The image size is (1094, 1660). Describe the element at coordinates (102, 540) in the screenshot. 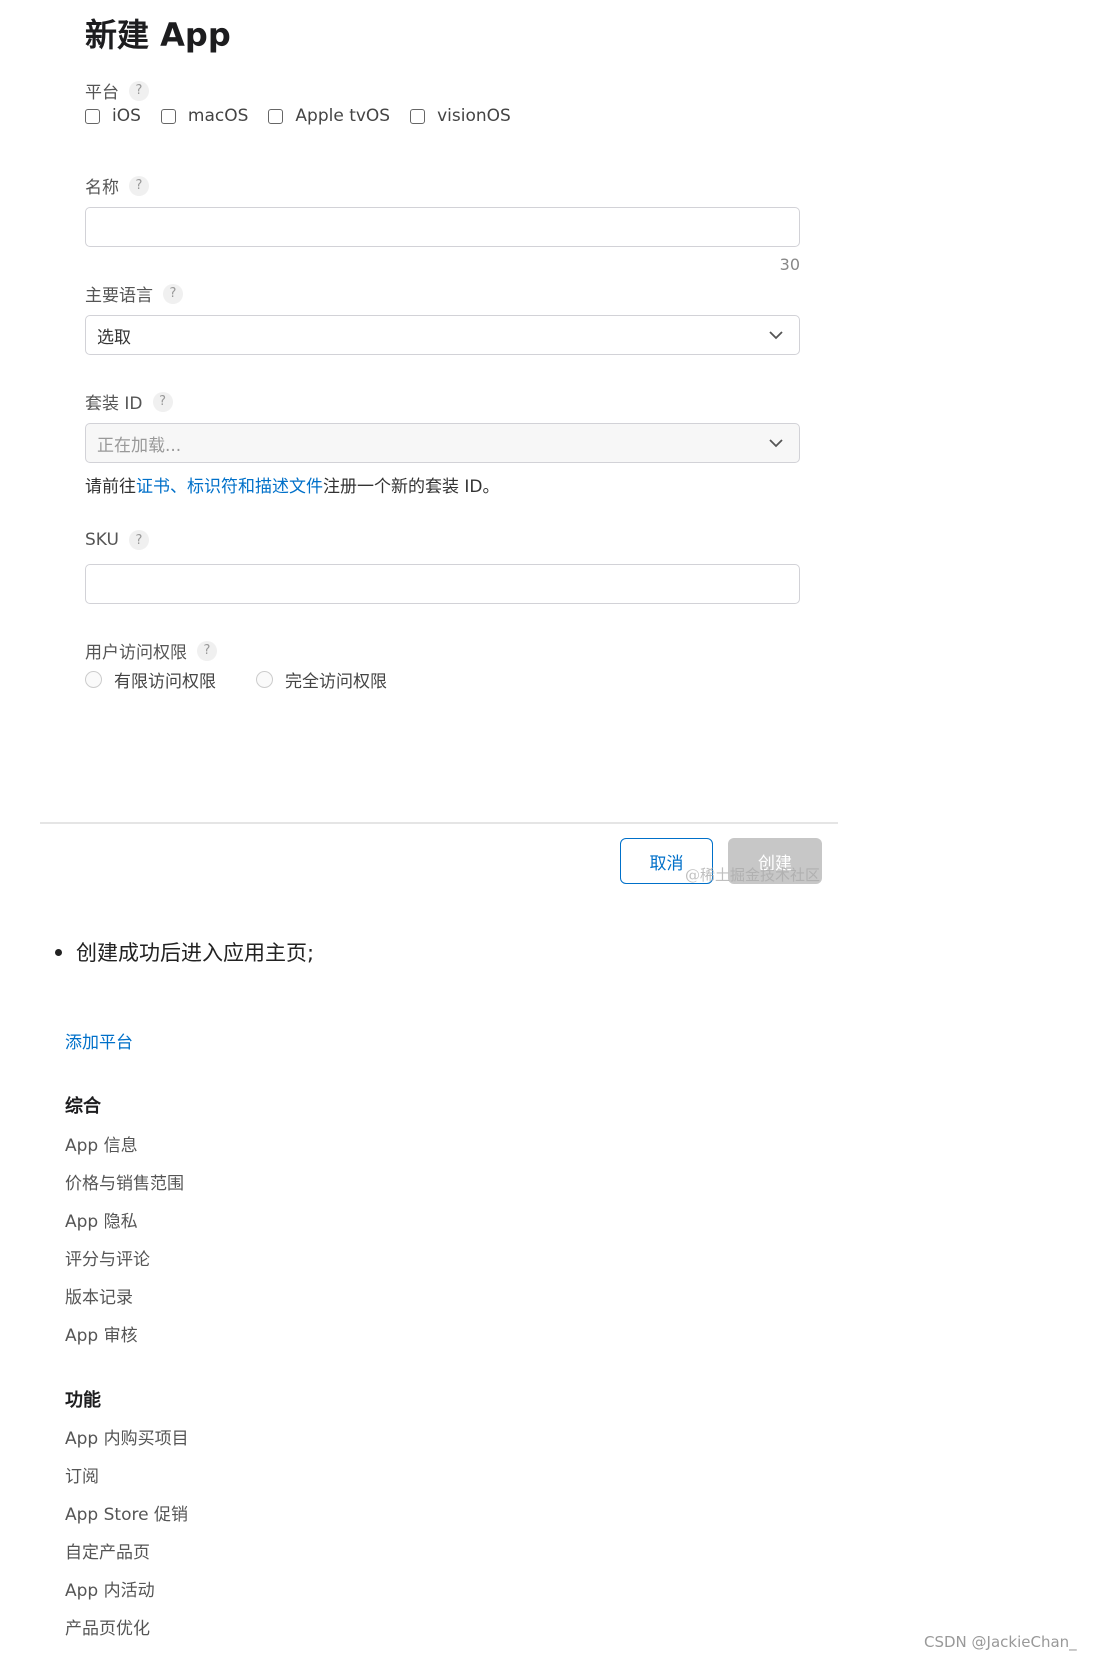

I see `sku-label: SKU` at that location.